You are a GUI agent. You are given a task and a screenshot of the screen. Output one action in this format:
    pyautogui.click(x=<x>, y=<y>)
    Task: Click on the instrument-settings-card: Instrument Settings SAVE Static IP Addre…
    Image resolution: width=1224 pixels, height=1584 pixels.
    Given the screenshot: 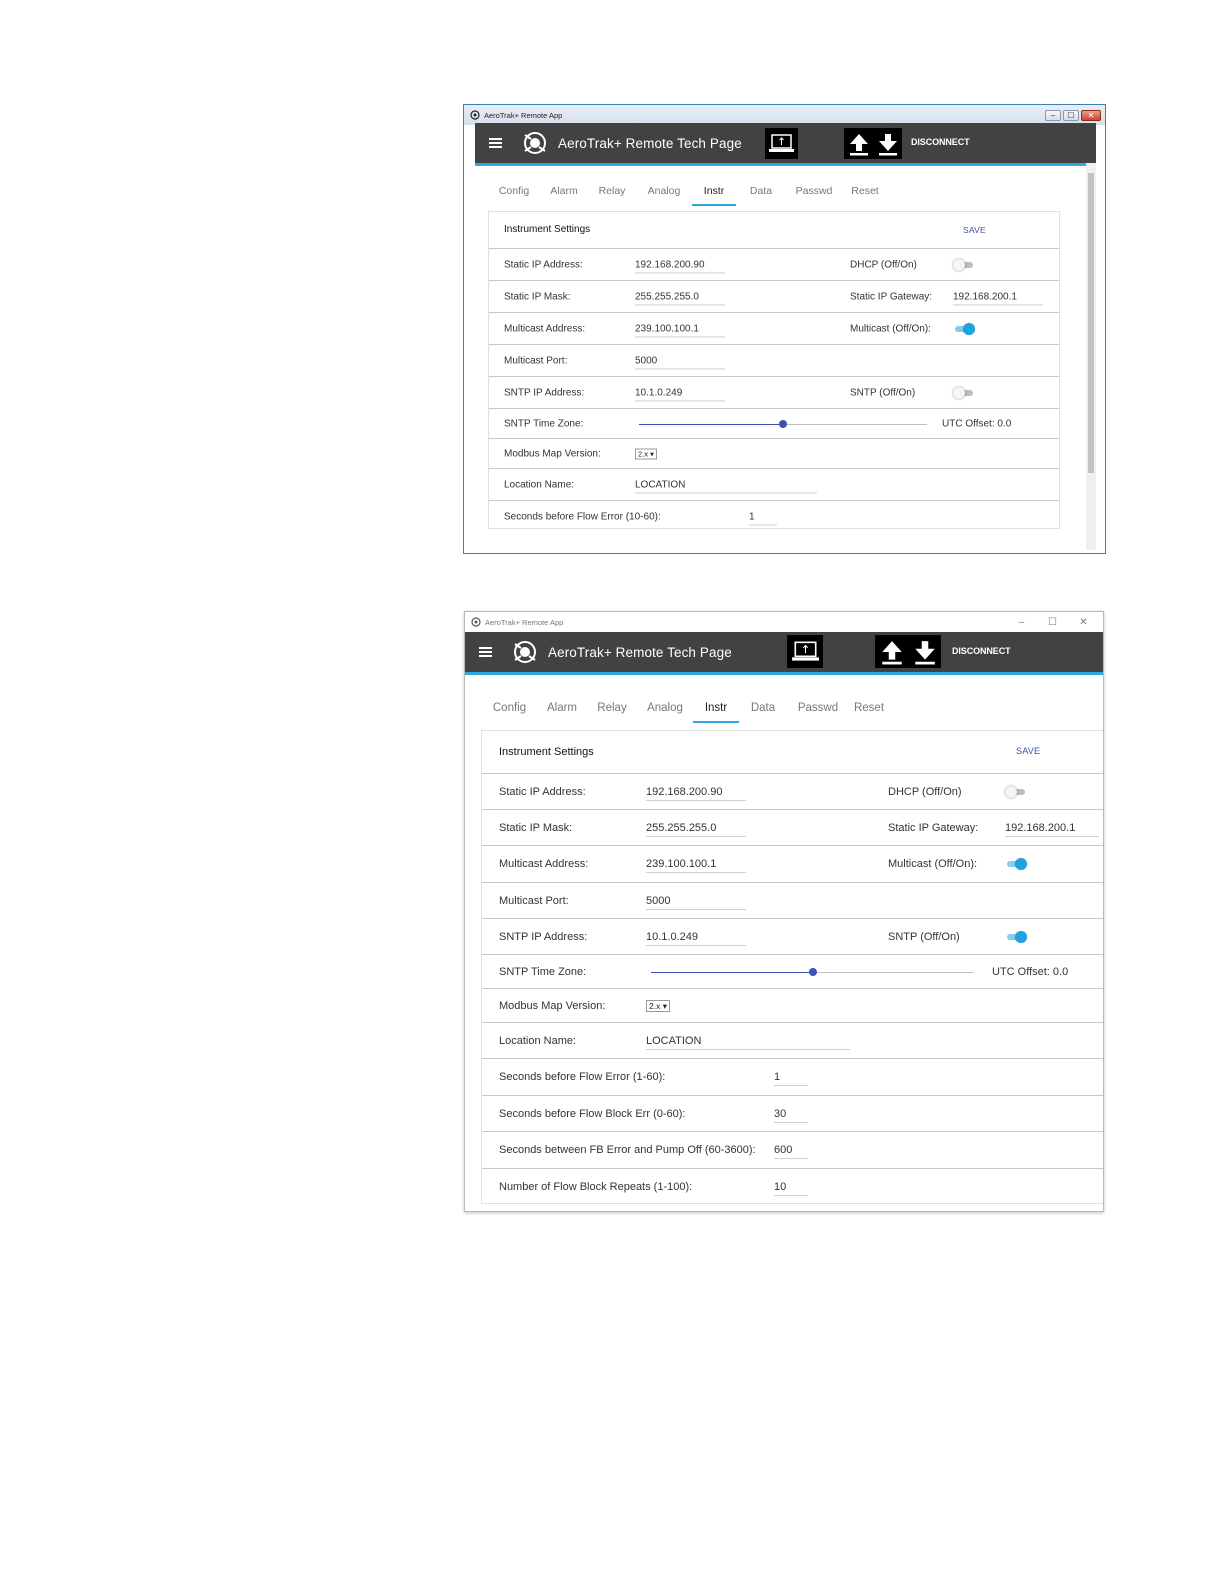 What is the action you would take?
    pyautogui.click(x=774, y=370)
    